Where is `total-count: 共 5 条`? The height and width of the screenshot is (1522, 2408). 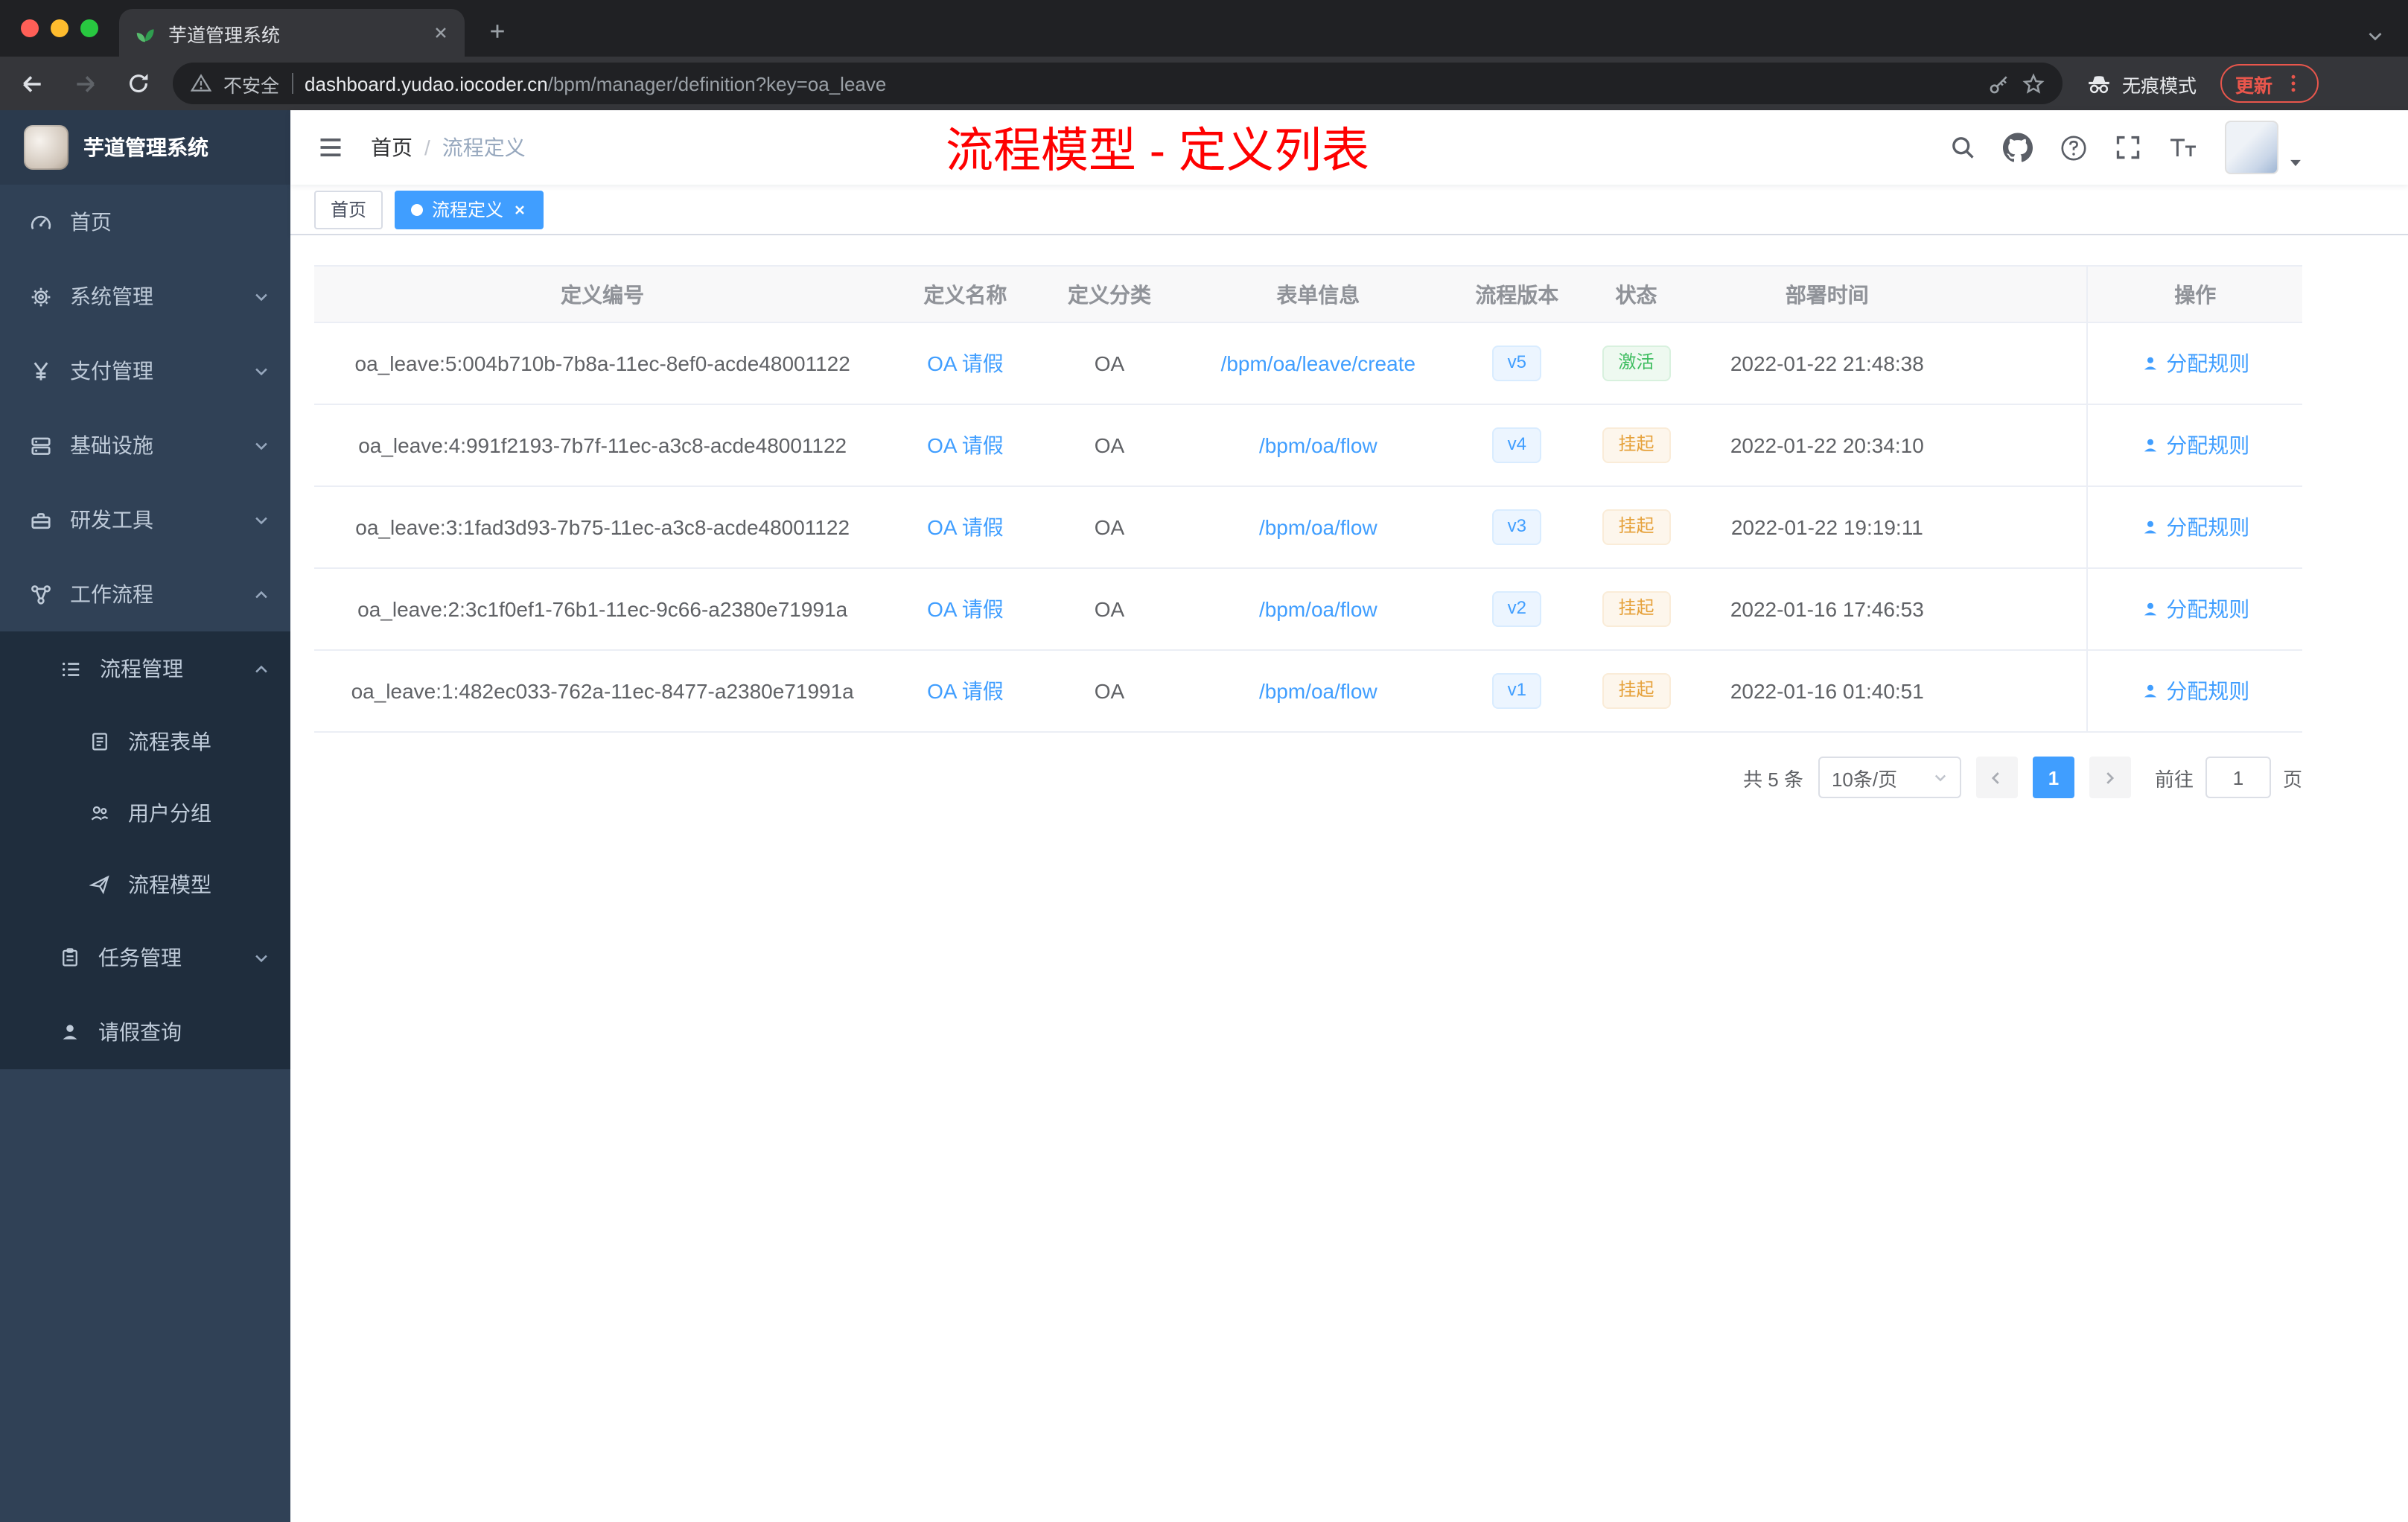 total-count: 共 5 条 is located at coordinates (1773, 779).